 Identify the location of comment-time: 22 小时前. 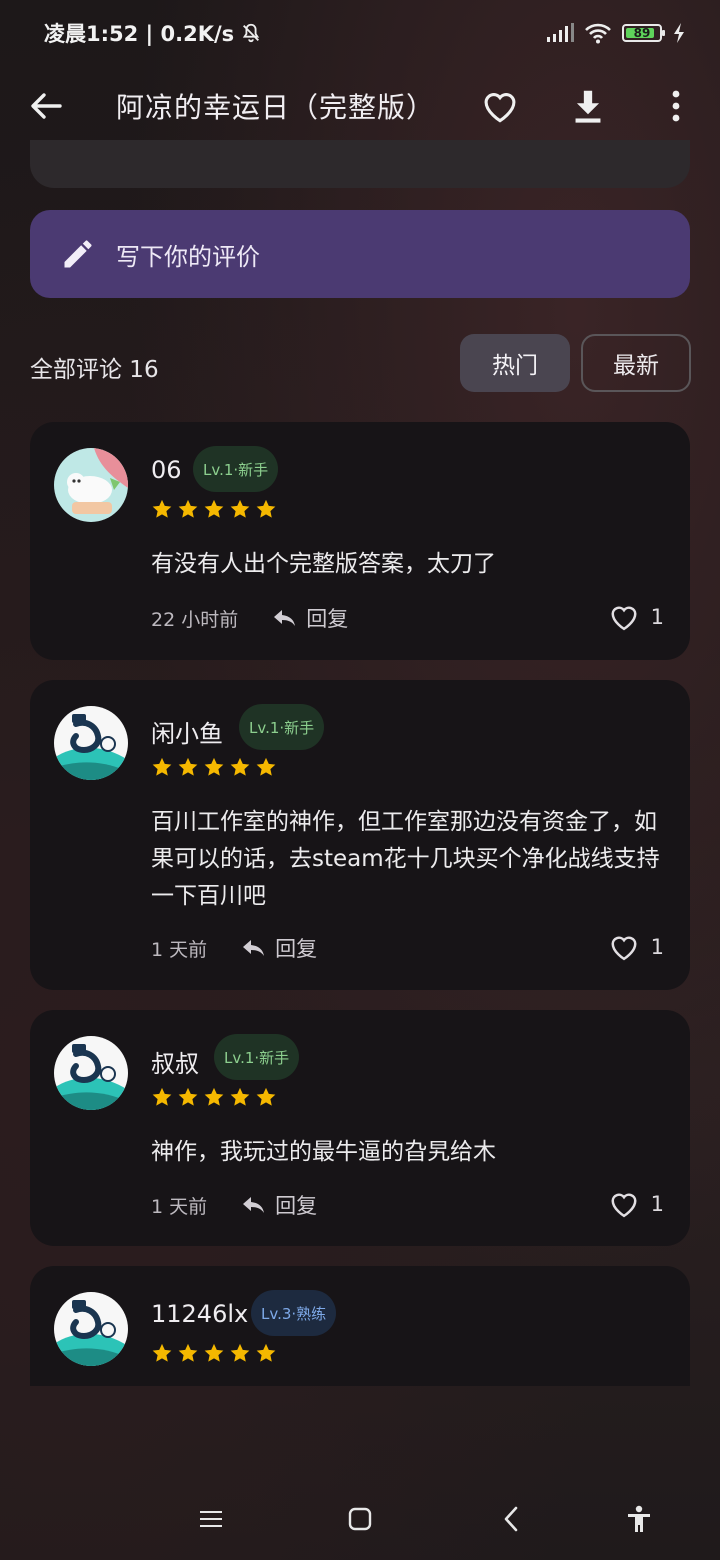
(195, 619).